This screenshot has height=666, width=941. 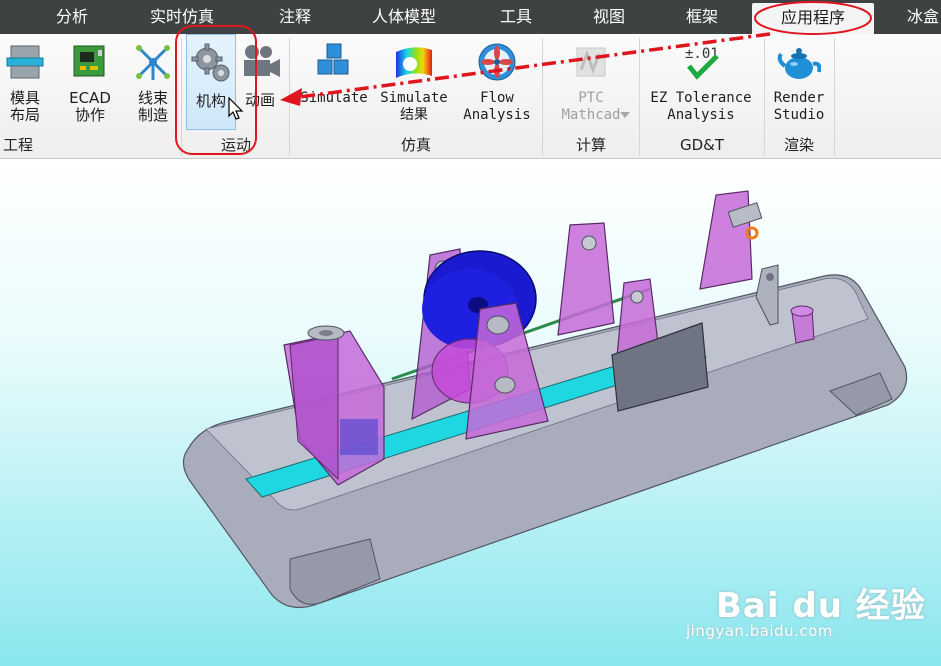 What do you see at coordinates (531, 66) in the screenshot?
I see `annotation-arrow` at bounding box center [531, 66].